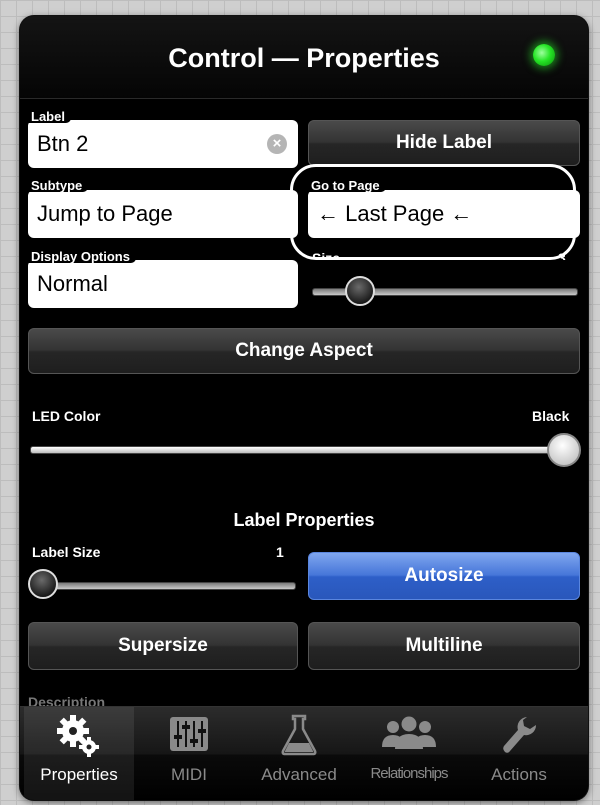  Describe the element at coordinates (163, 144) in the screenshot. I see `label-field: Btn 2 ×` at that location.